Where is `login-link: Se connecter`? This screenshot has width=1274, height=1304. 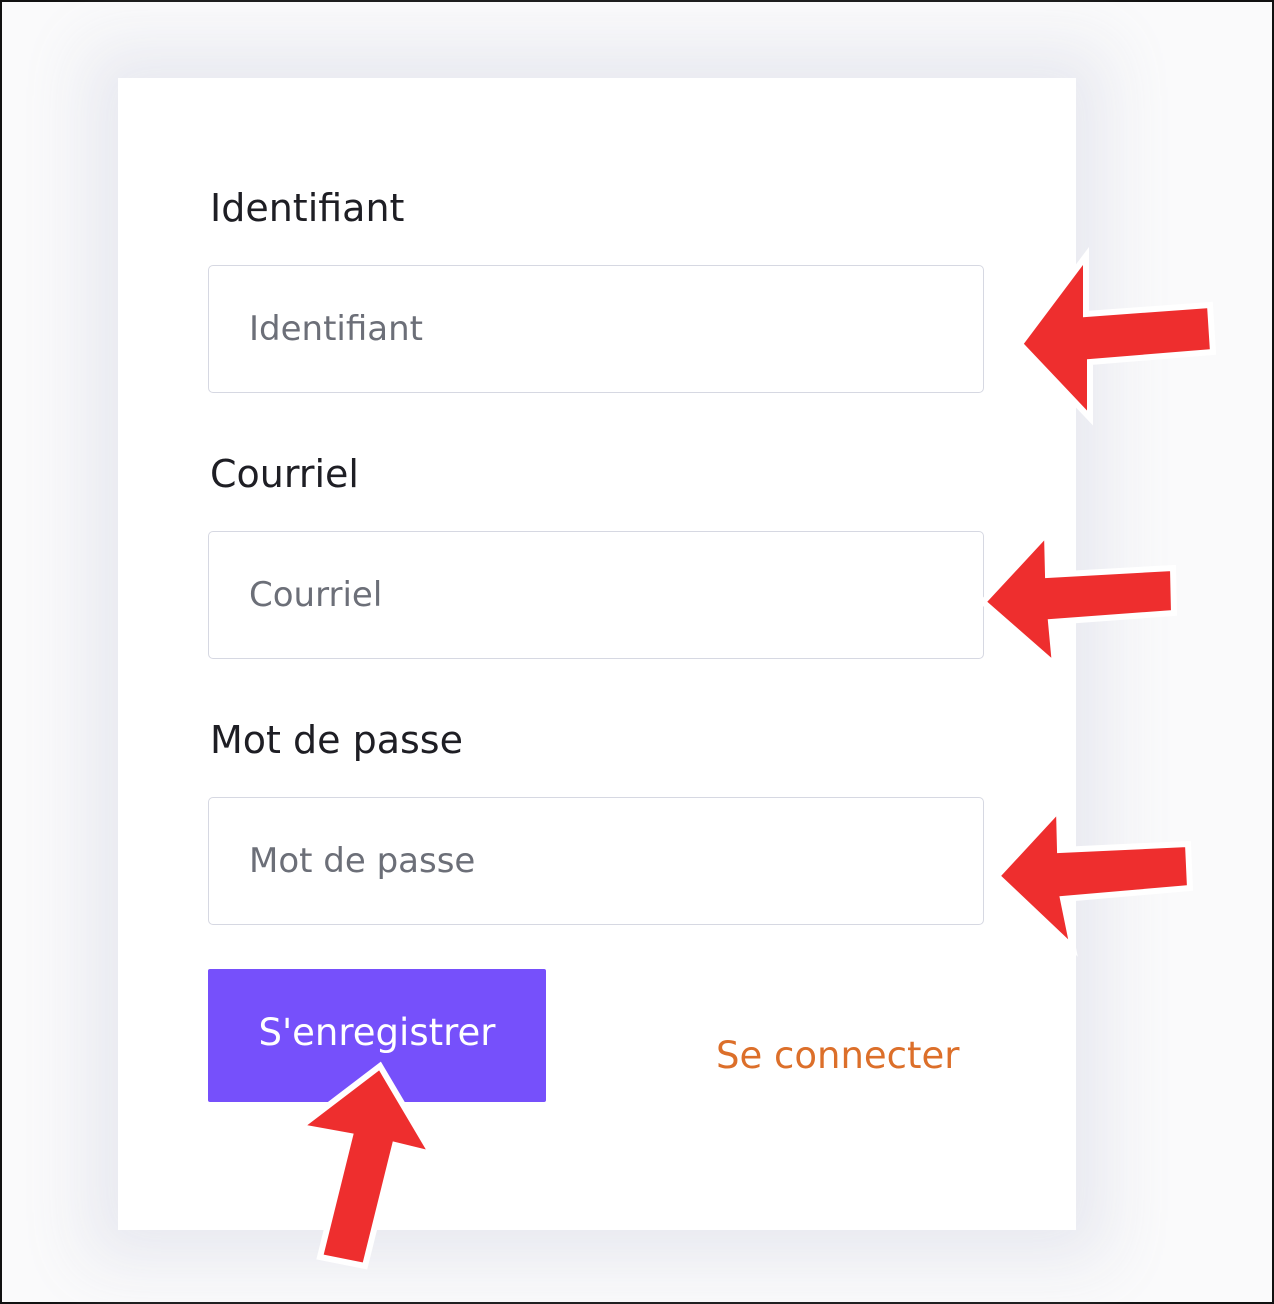 login-link: Se connecter is located at coordinates (837, 1056).